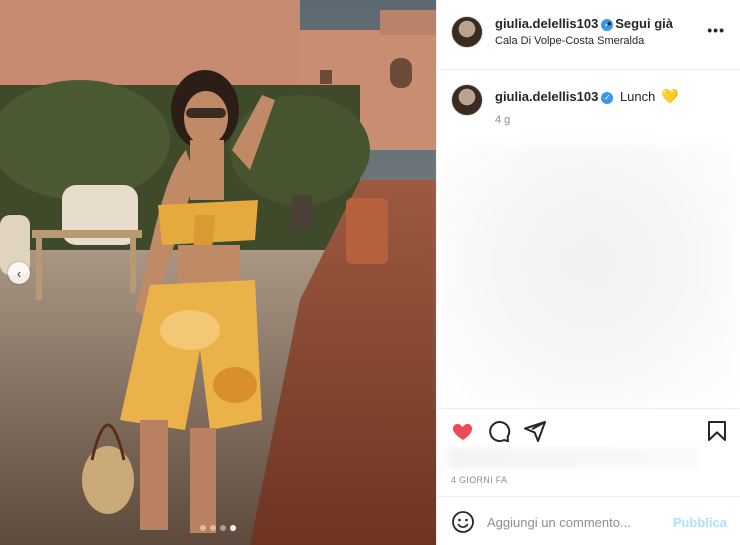 This screenshot has width=740, height=545. What do you see at coordinates (717, 431) in the screenshot?
I see `bookmark-icon` at bounding box center [717, 431].